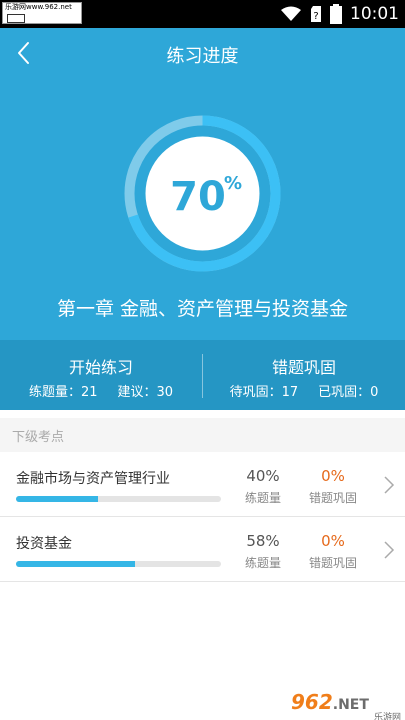 This screenshot has height=720, width=405. What do you see at coordinates (198, 197) in the screenshot?
I see `progress-percent-value: 70` at bounding box center [198, 197].